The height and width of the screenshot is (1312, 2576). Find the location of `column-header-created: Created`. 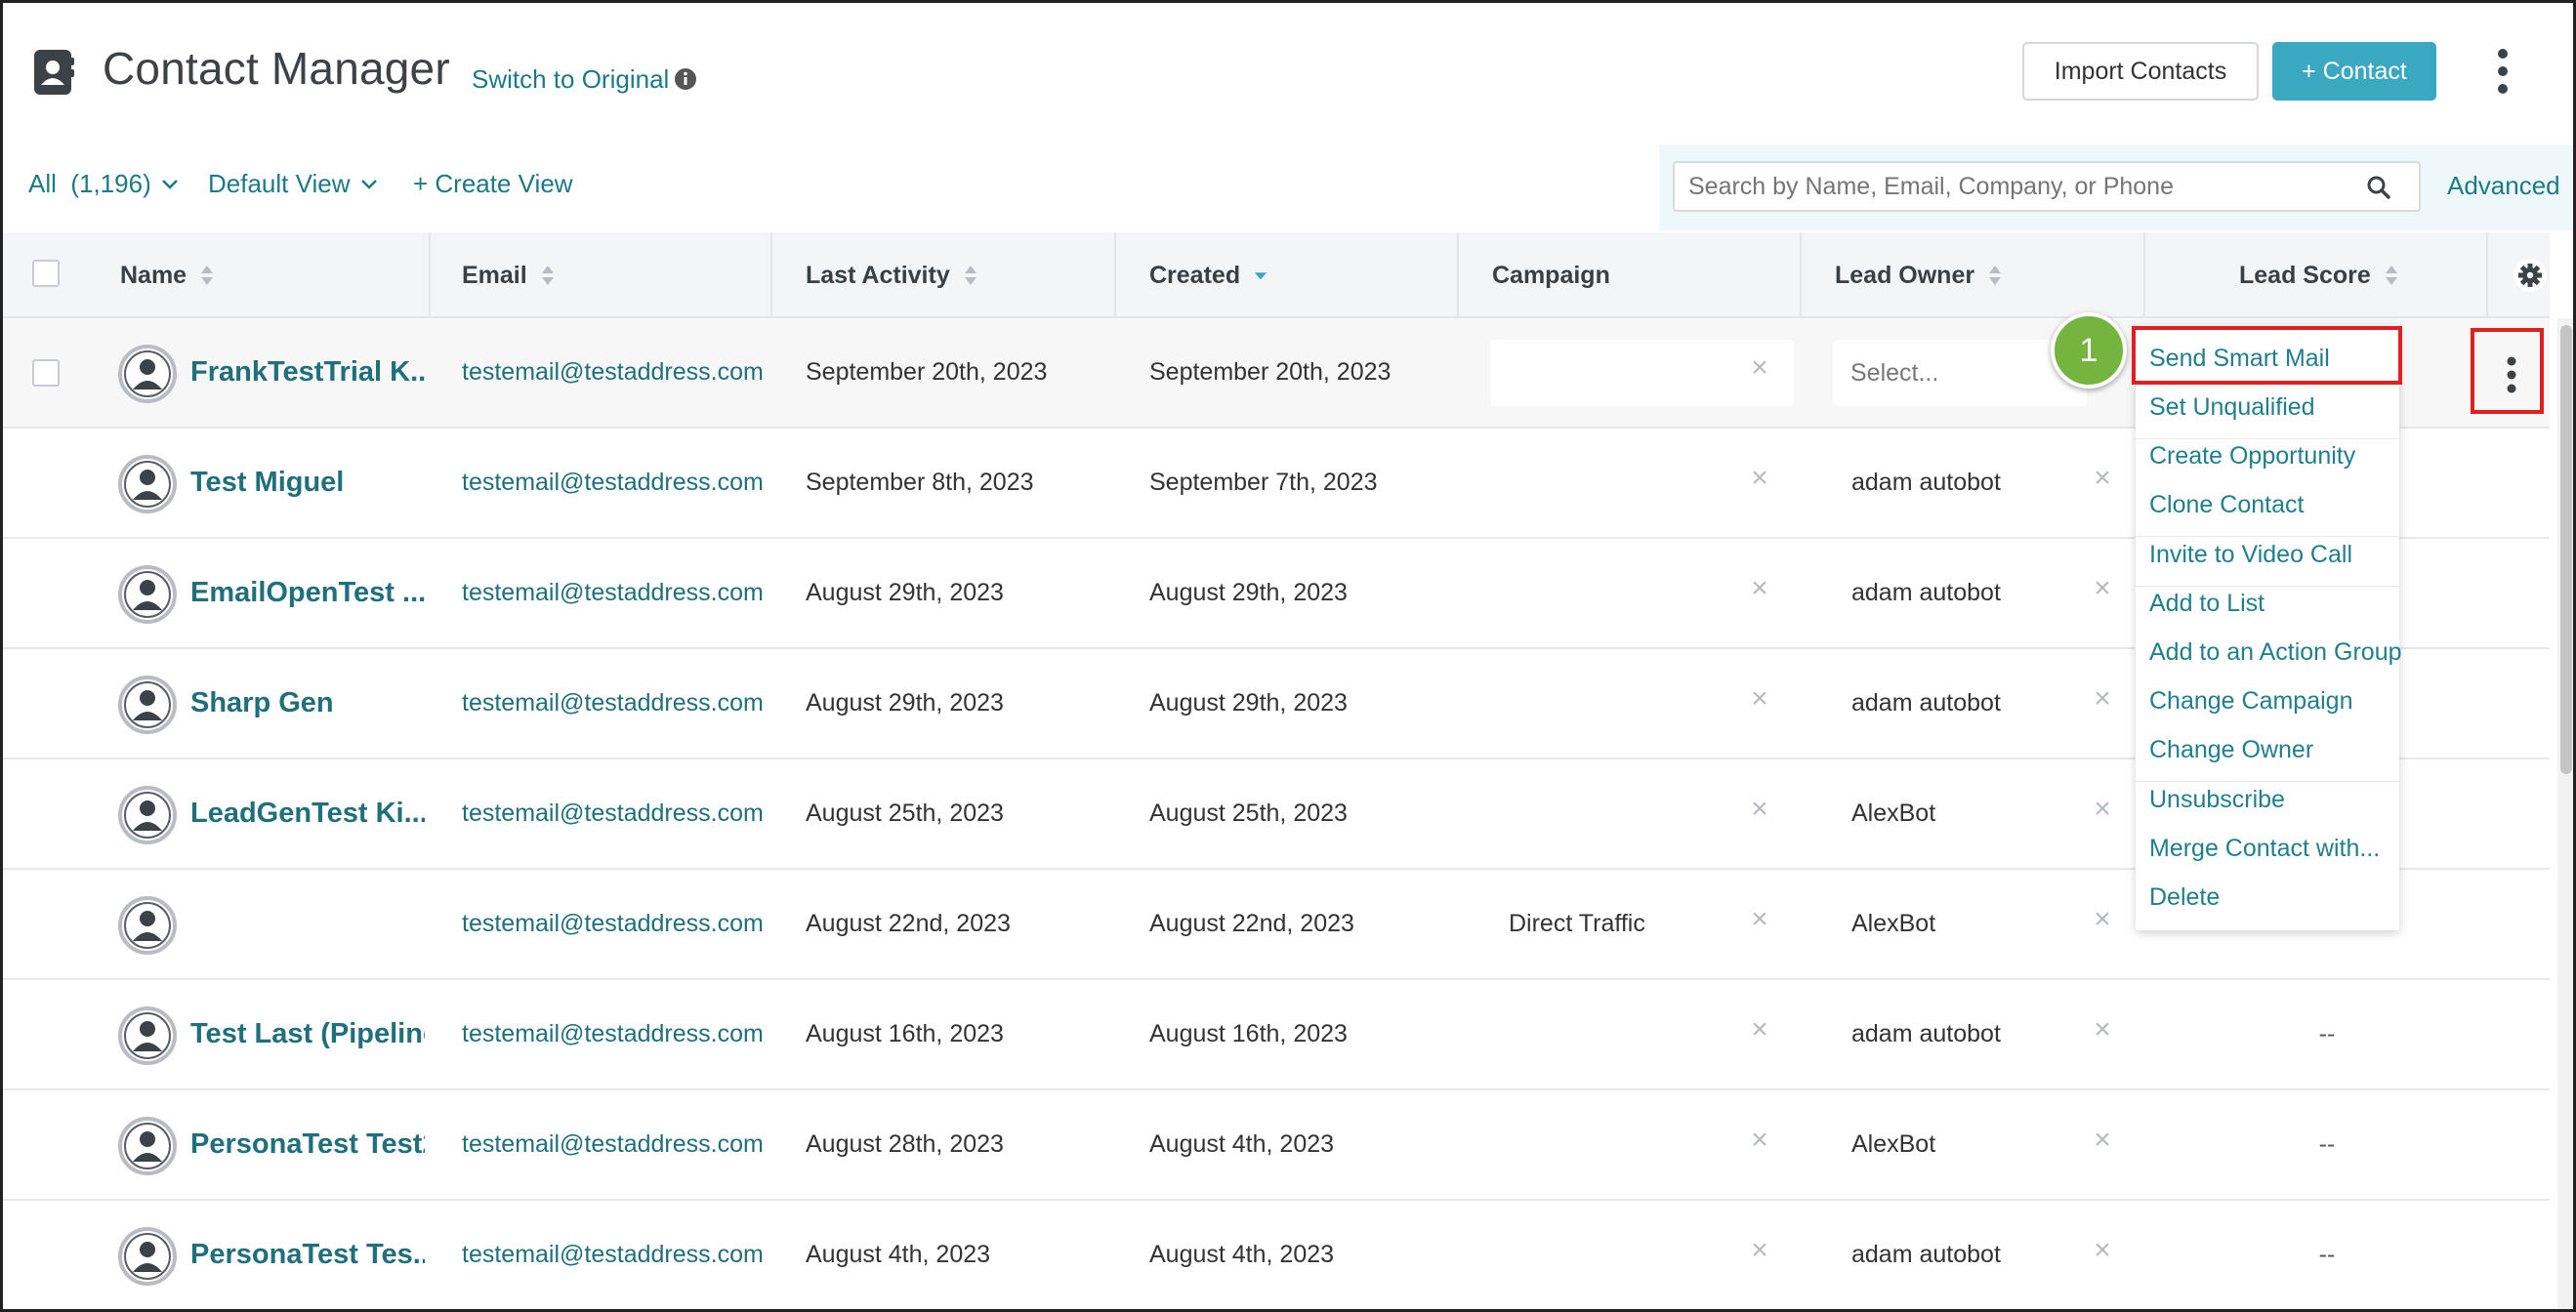

column-header-created: Created is located at coordinates (1208, 275).